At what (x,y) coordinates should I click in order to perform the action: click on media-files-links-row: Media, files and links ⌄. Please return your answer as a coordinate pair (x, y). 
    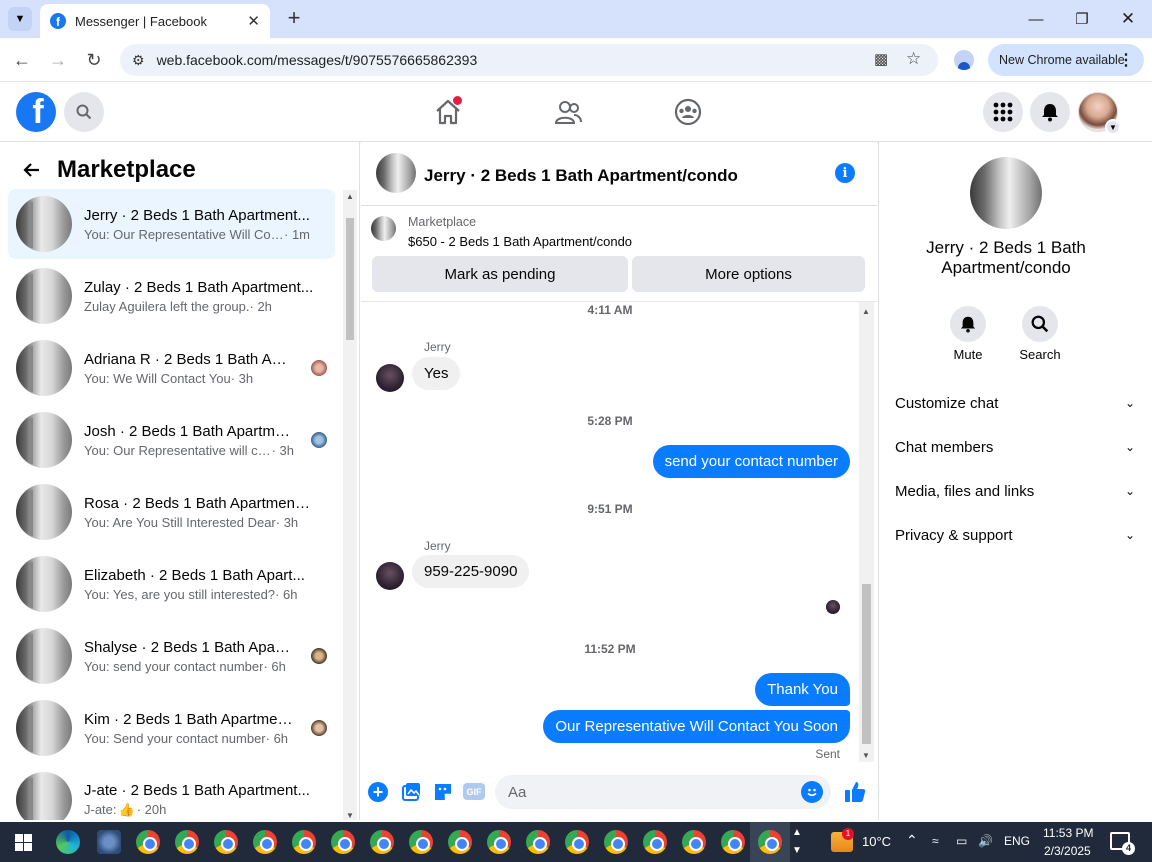
    Looking at the image, I should click on (1015, 491).